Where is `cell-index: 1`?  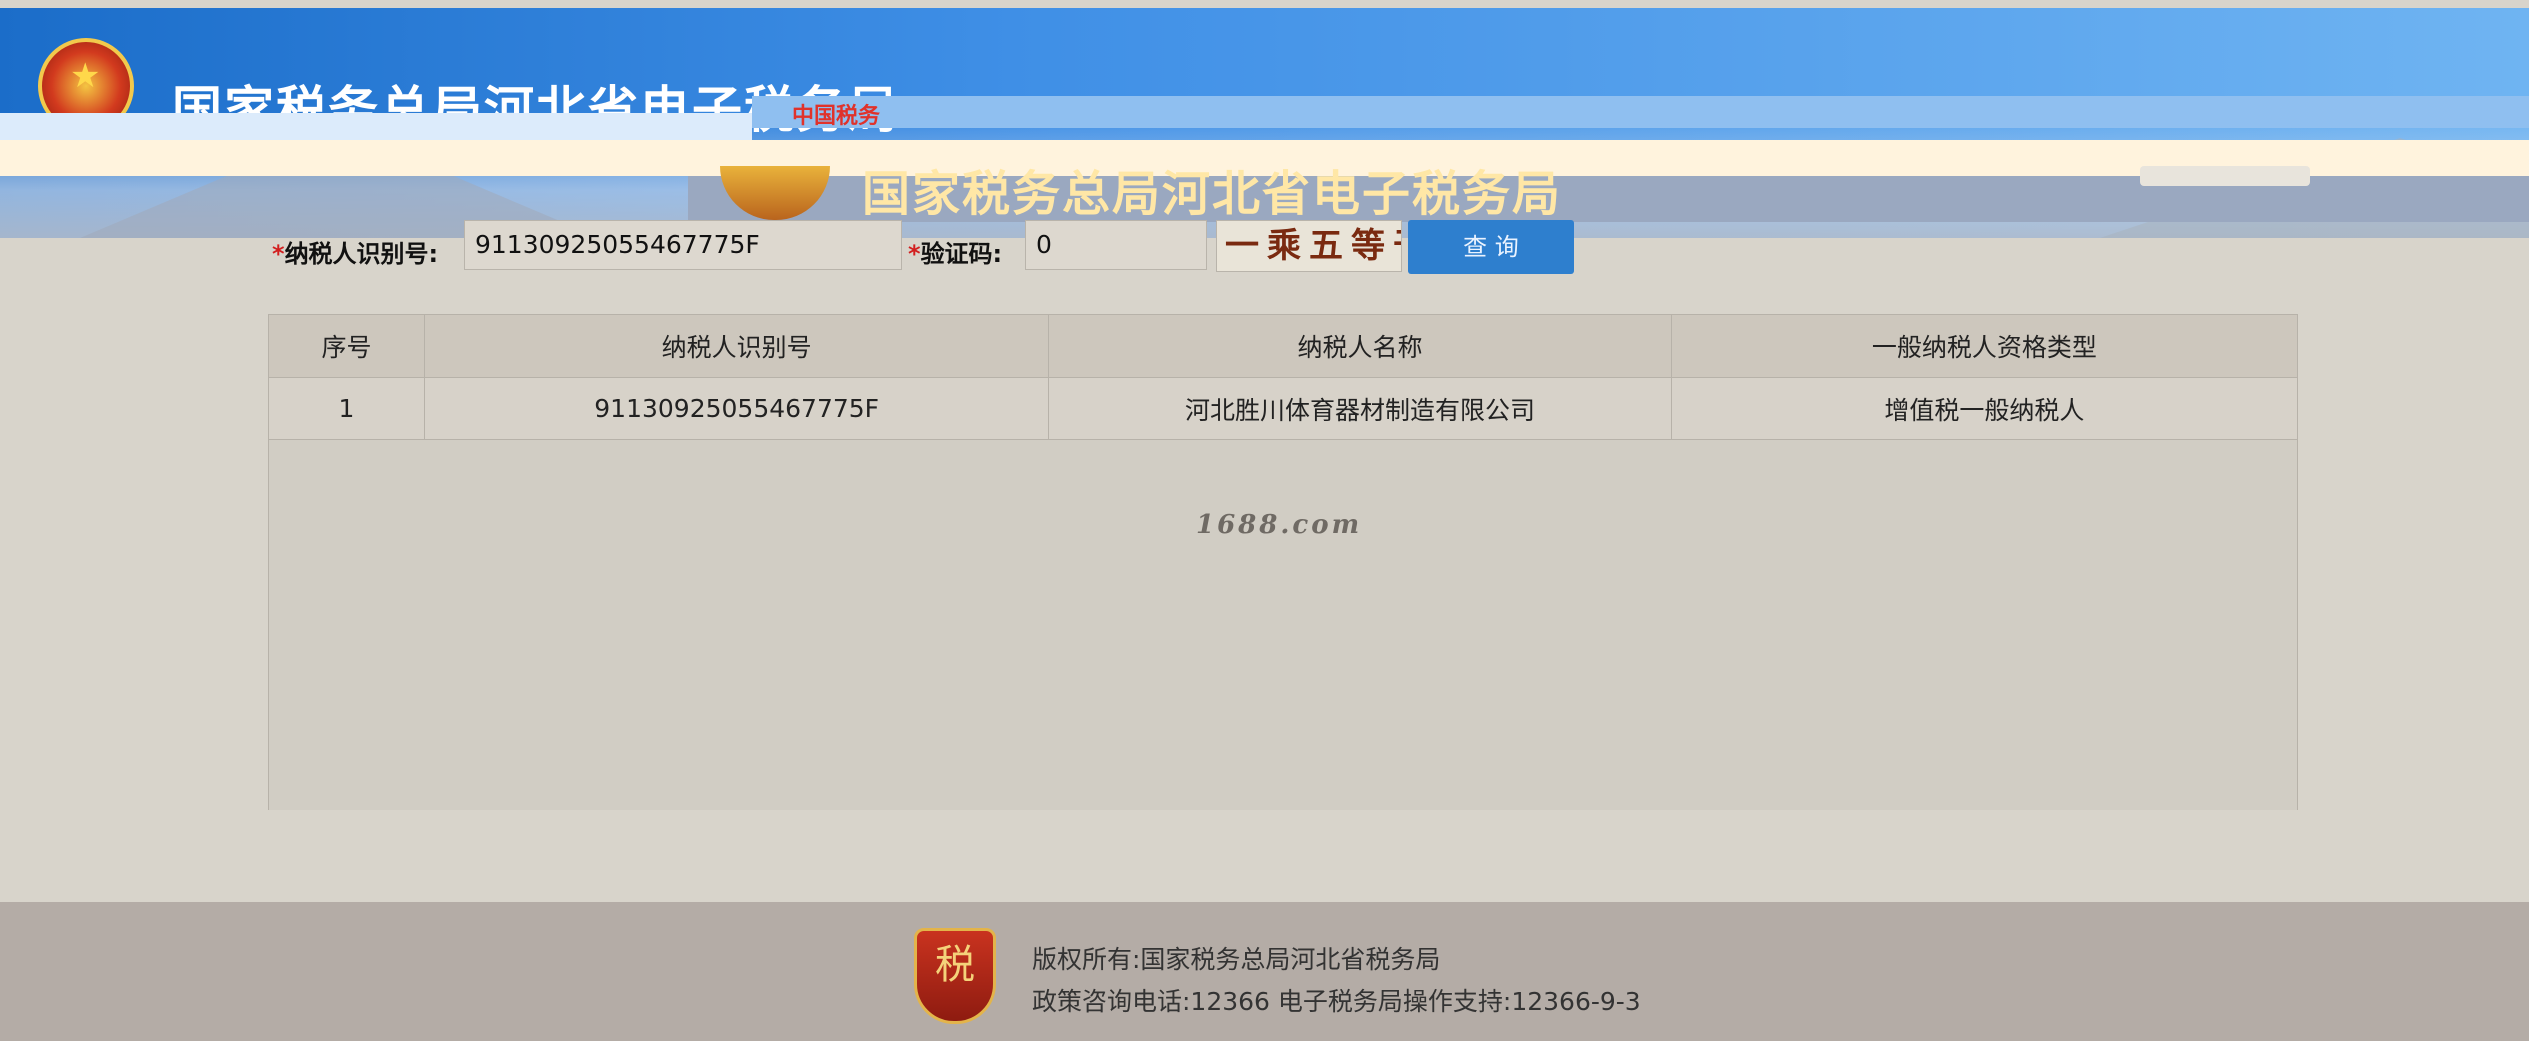
cell-index: 1 is located at coordinates (346, 408).